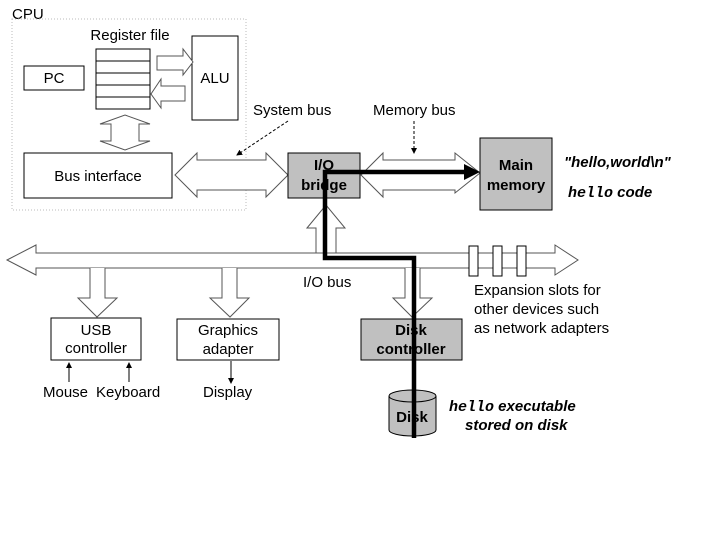 This screenshot has width=720, height=540. Describe the element at coordinates (175, 62) in the screenshot. I see `regfile-to-alu-arrow` at that location.